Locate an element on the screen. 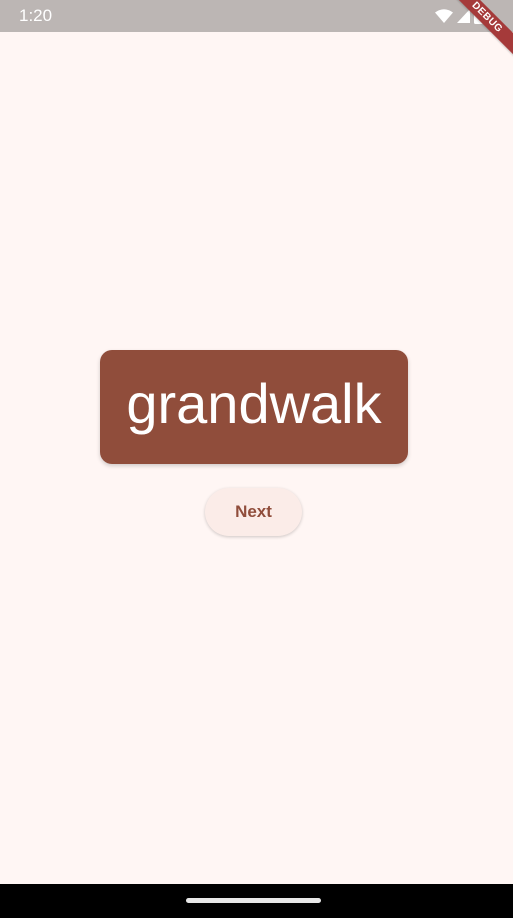  navigation-bar is located at coordinates (256, 901).